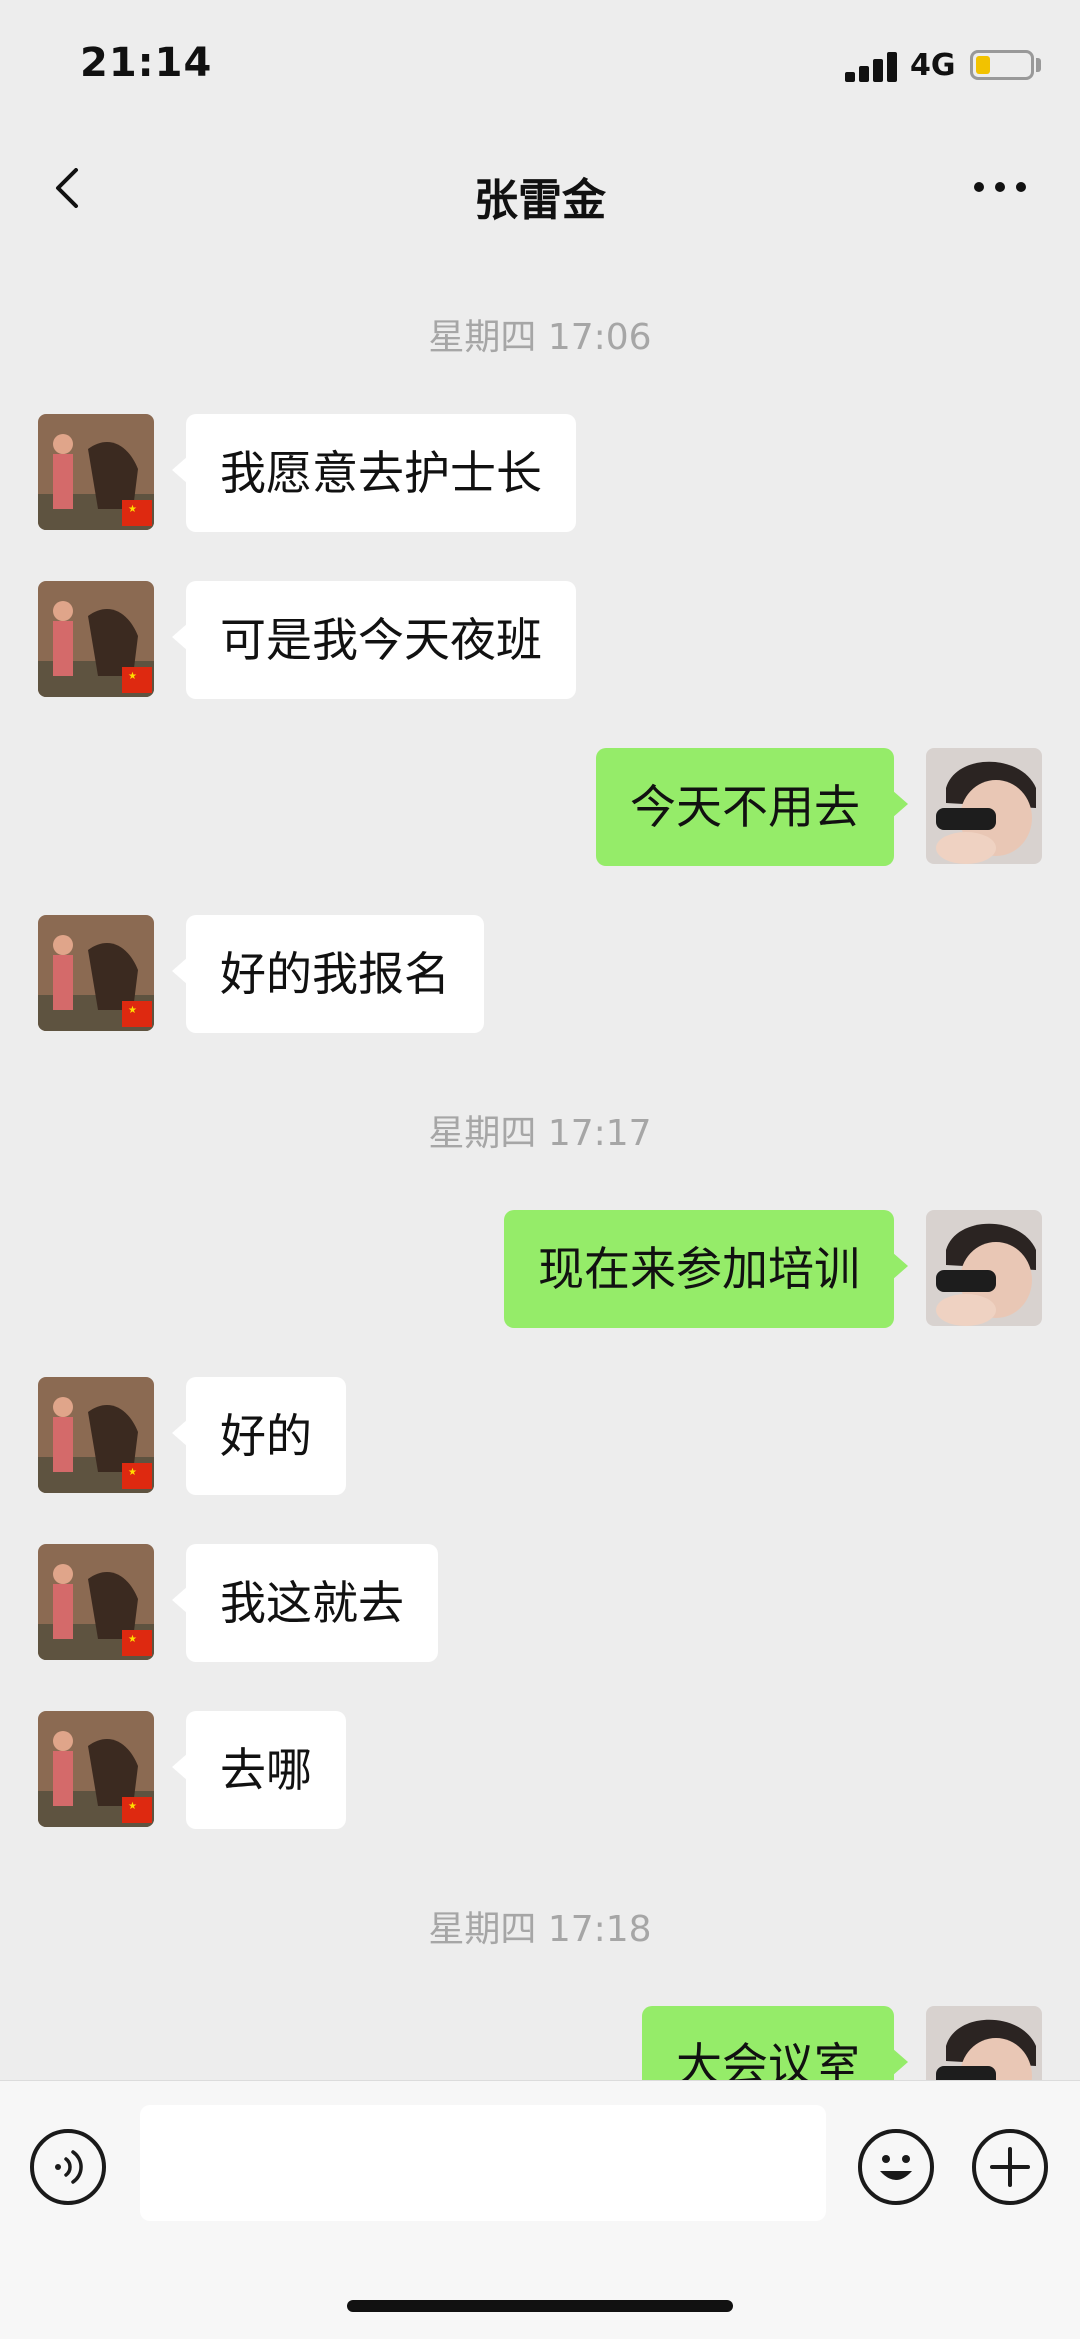  Describe the element at coordinates (305, 1603) in the screenshot. I see `message-bubble: 我这就去` at that location.